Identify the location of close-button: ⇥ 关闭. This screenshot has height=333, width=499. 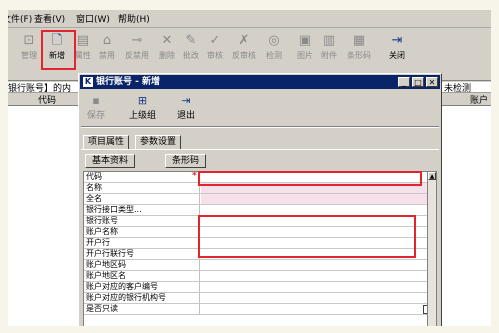
(397, 46).